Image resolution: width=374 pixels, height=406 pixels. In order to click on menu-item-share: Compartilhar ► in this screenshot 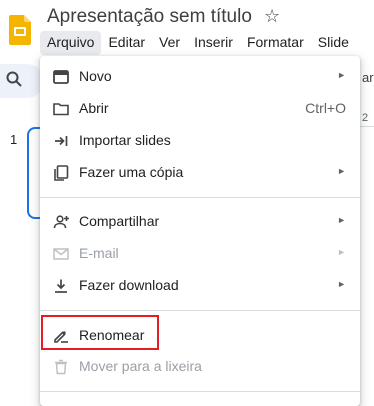, I will do `click(200, 222)`.